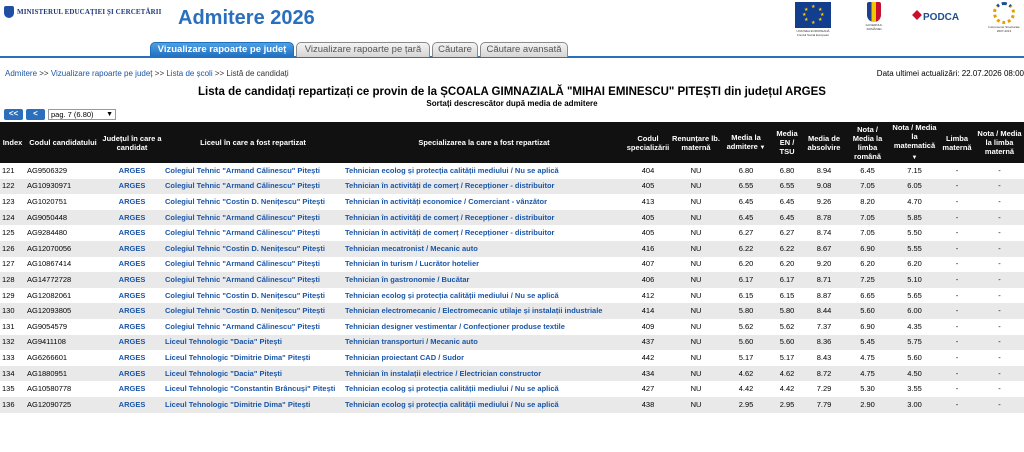 Image resolution: width=1024 pixels, height=452 pixels. What do you see at coordinates (746, 142) in the screenshot?
I see `column-header-admission-average: Media la admitere ▼` at bounding box center [746, 142].